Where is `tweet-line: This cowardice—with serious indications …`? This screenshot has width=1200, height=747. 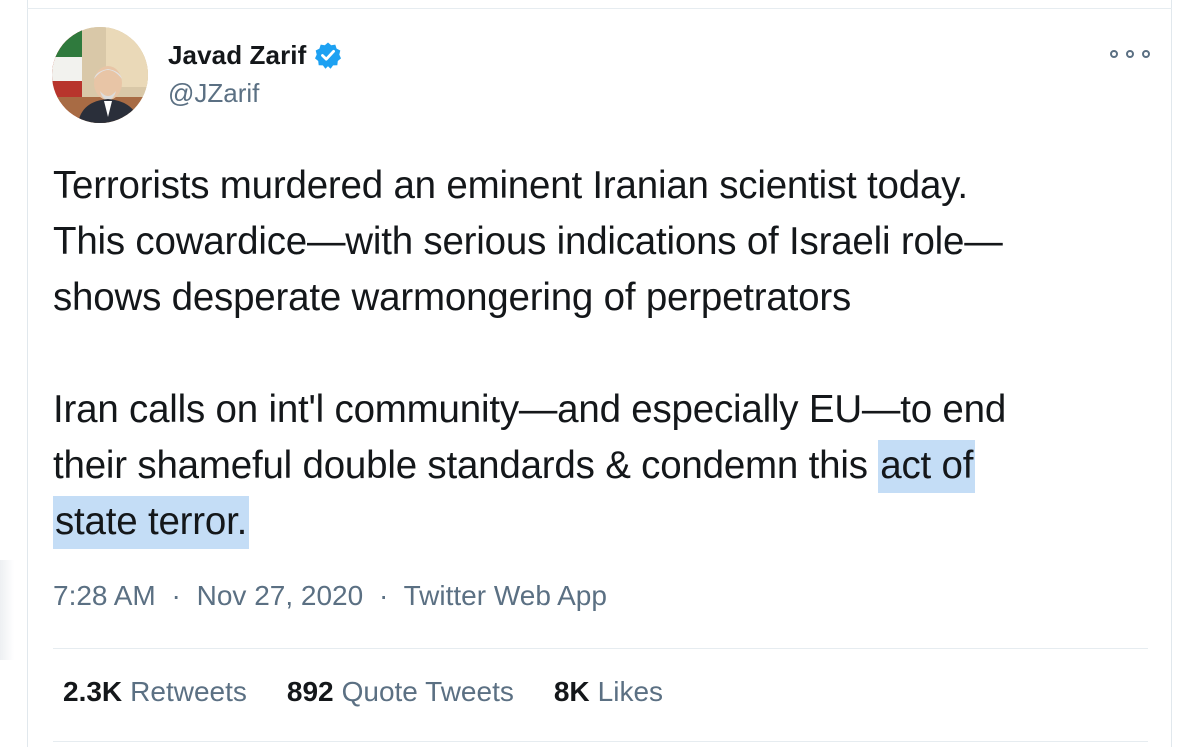 tweet-line: This cowardice—with serious indications … is located at coordinates (528, 241).